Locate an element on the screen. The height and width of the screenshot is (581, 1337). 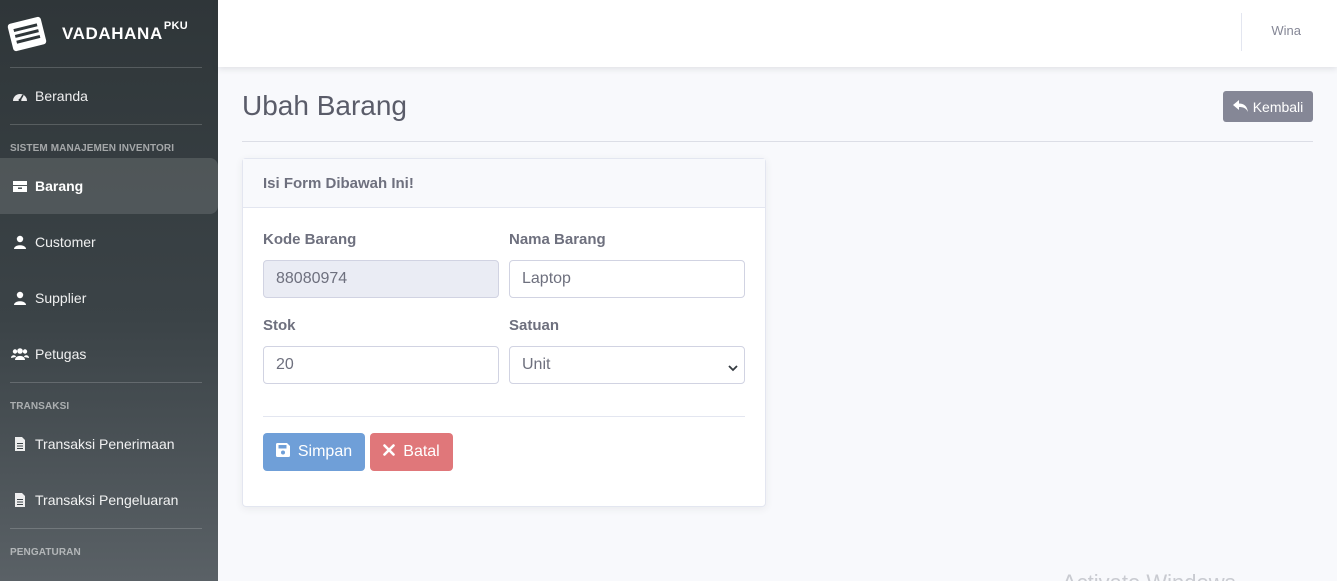
sidebar-item-label: Customer is located at coordinates (65, 242).